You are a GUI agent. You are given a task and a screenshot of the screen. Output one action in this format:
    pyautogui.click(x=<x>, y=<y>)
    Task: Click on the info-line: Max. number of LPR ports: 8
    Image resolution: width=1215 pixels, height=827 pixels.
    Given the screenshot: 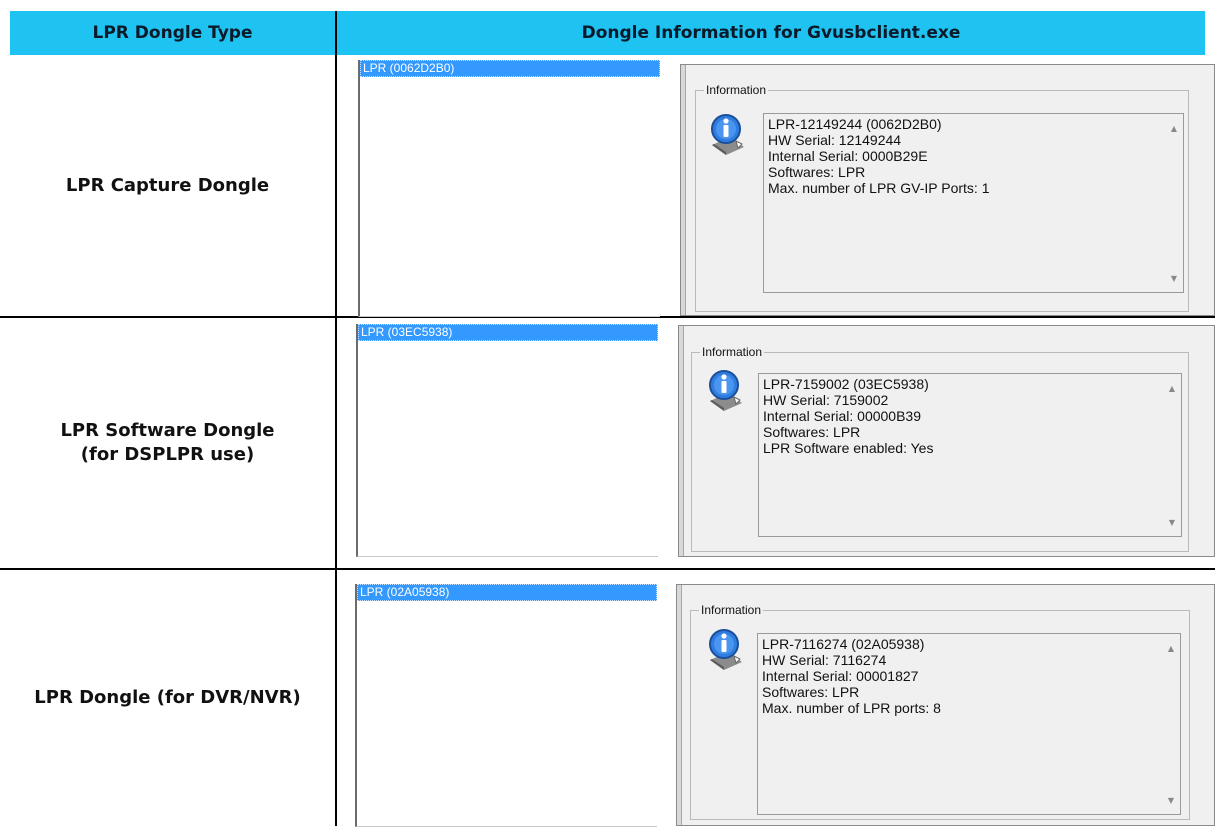 What is the action you would take?
    pyautogui.click(x=851, y=708)
    